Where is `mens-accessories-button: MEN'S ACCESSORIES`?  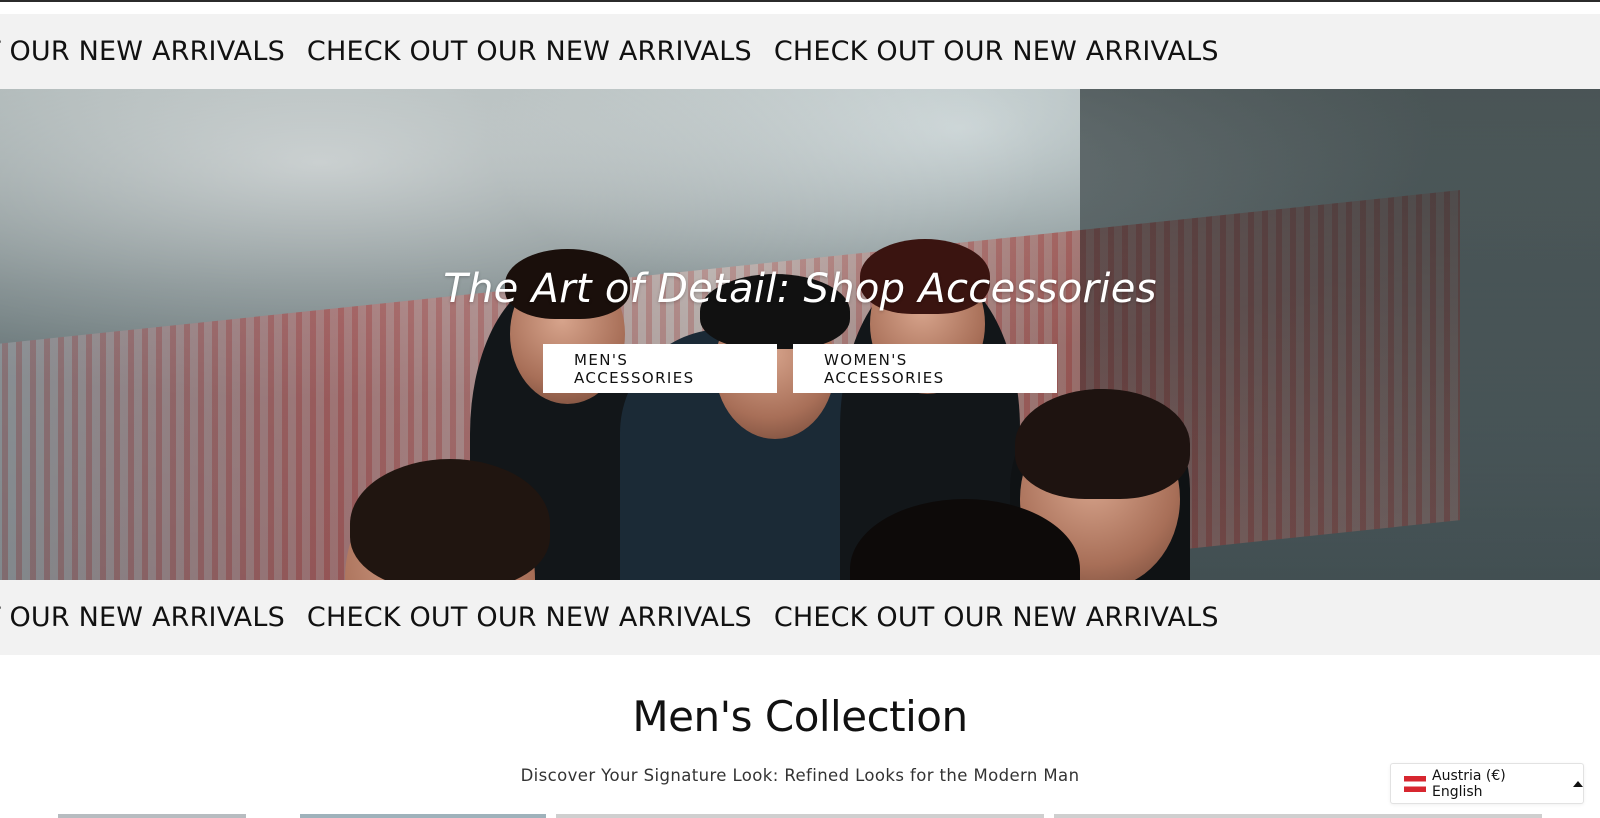
mens-accessories-button: MEN'S ACCESSORIES is located at coordinates (660, 368).